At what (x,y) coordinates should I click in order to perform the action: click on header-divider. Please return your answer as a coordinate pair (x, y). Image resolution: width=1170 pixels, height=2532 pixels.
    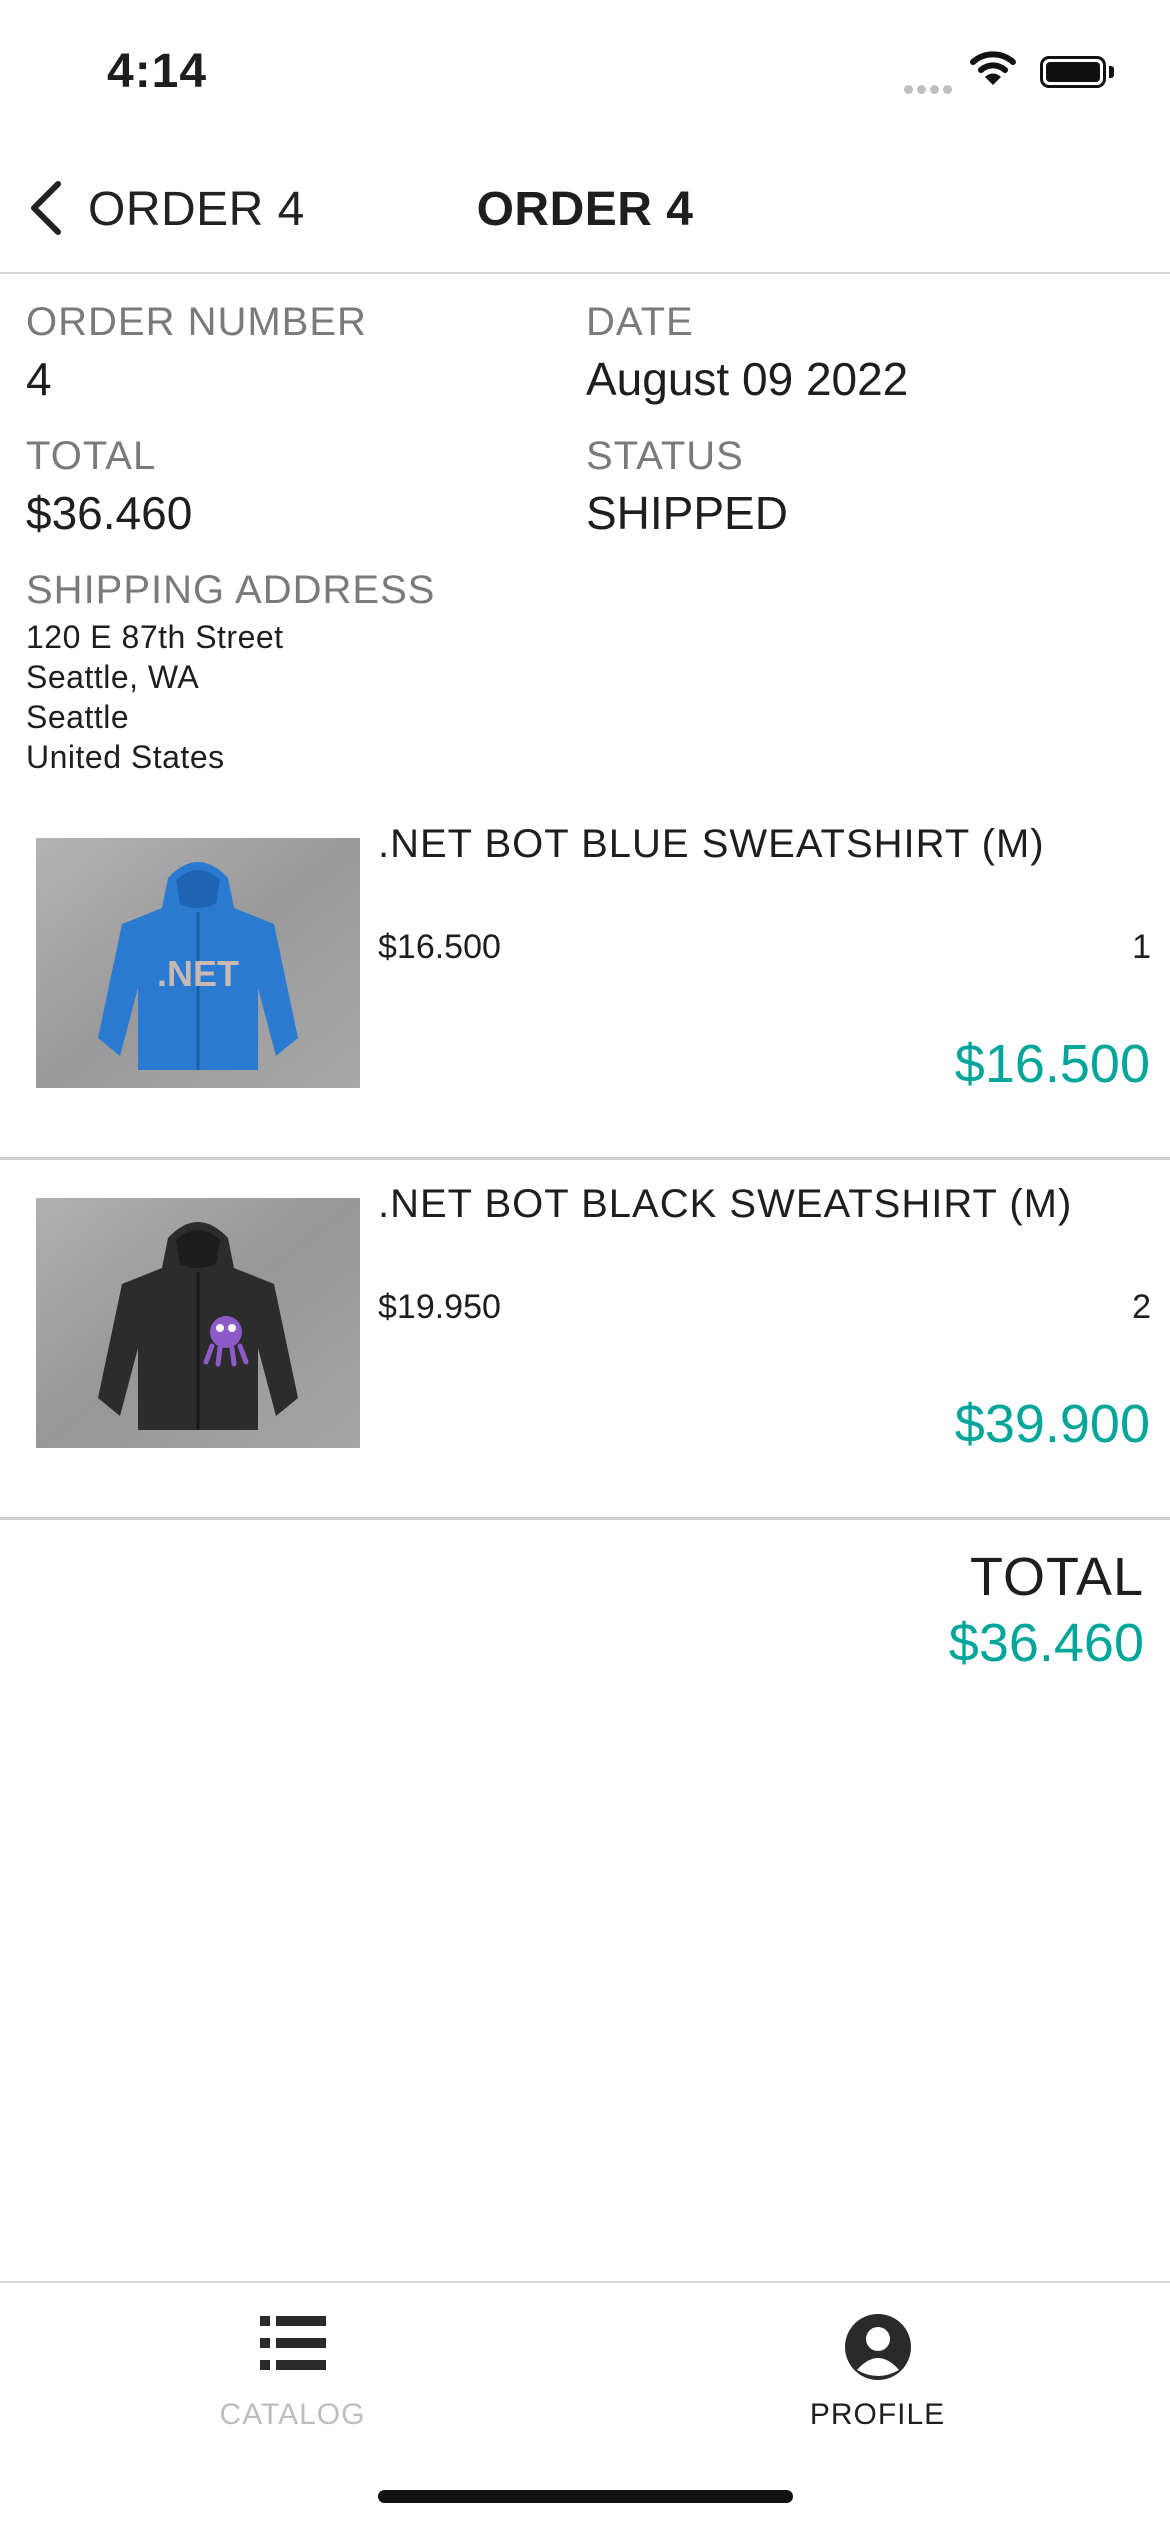
    Looking at the image, I should click on (585, 273).